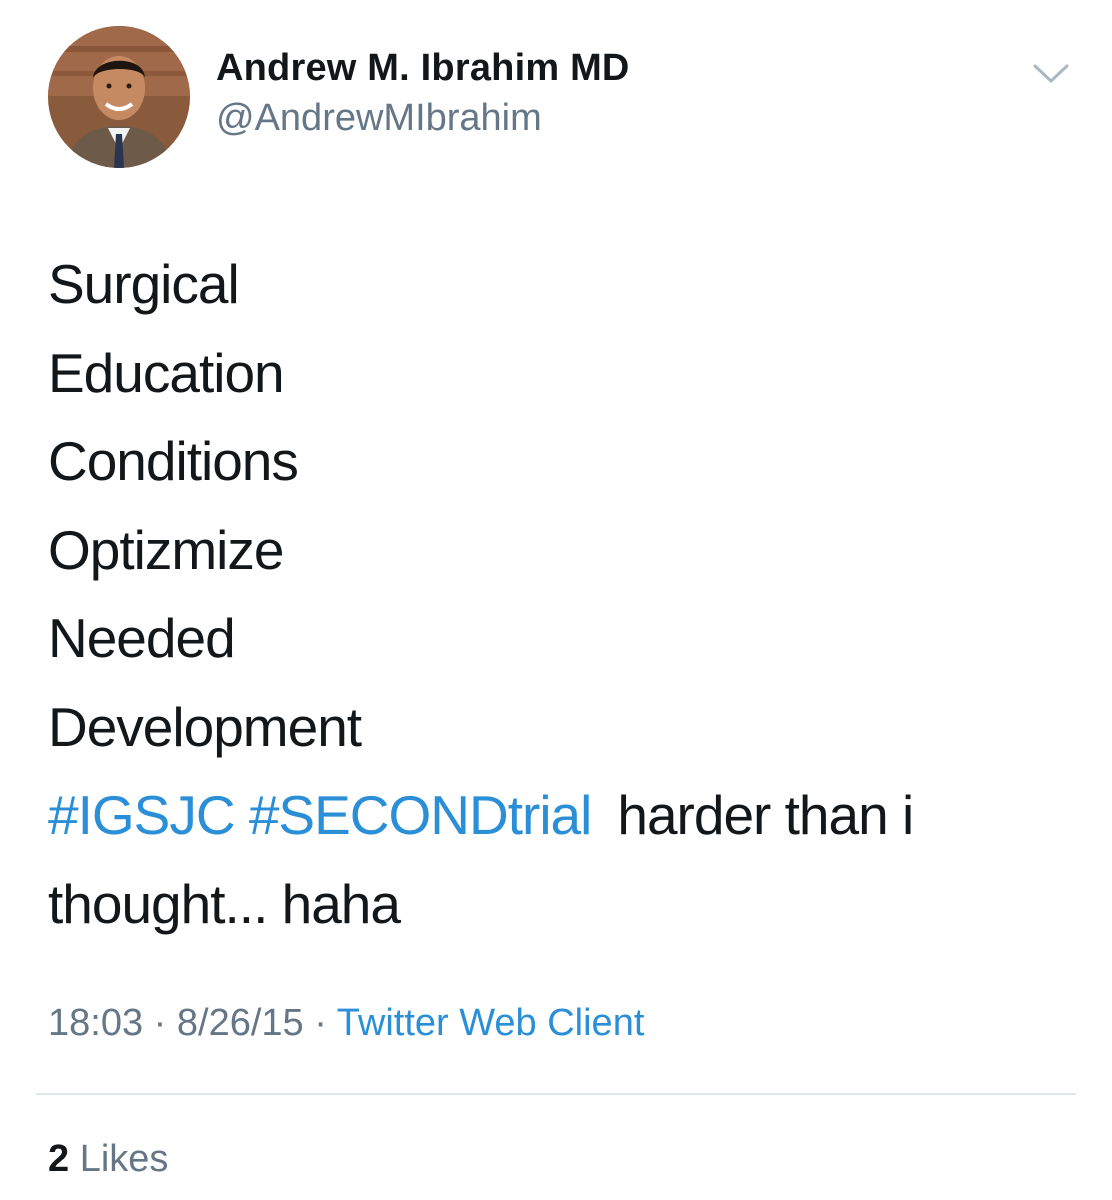  I want to click on avatar, so click(119, 97).